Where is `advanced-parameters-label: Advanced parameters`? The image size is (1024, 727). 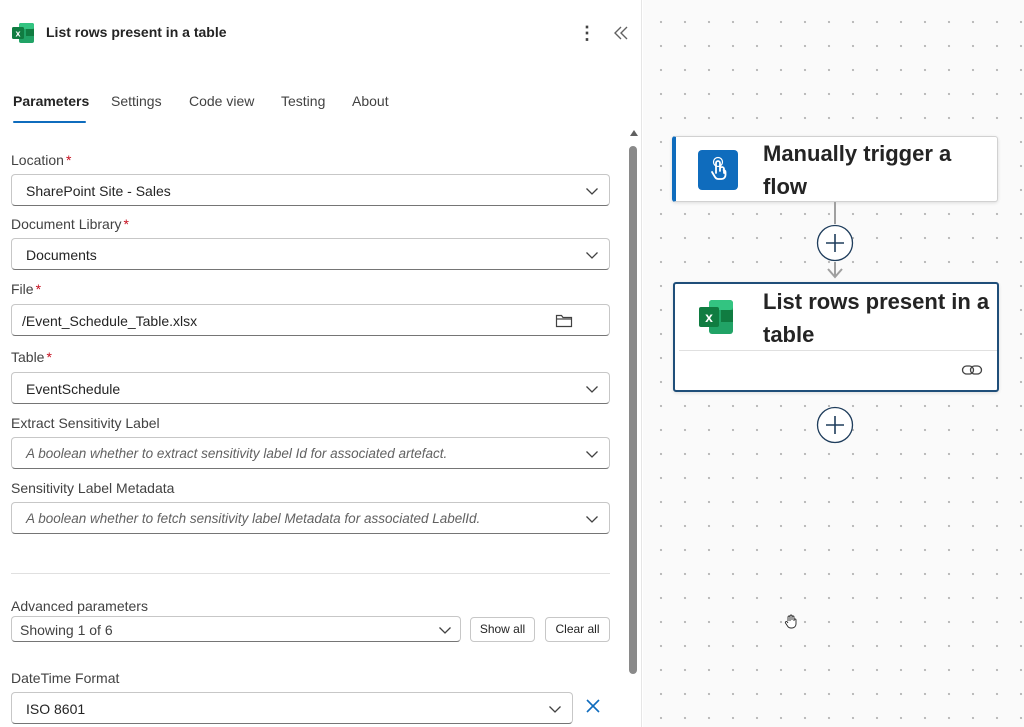 advanced-parameters-label: Advanced parameters is located at coordinates (79, 606).